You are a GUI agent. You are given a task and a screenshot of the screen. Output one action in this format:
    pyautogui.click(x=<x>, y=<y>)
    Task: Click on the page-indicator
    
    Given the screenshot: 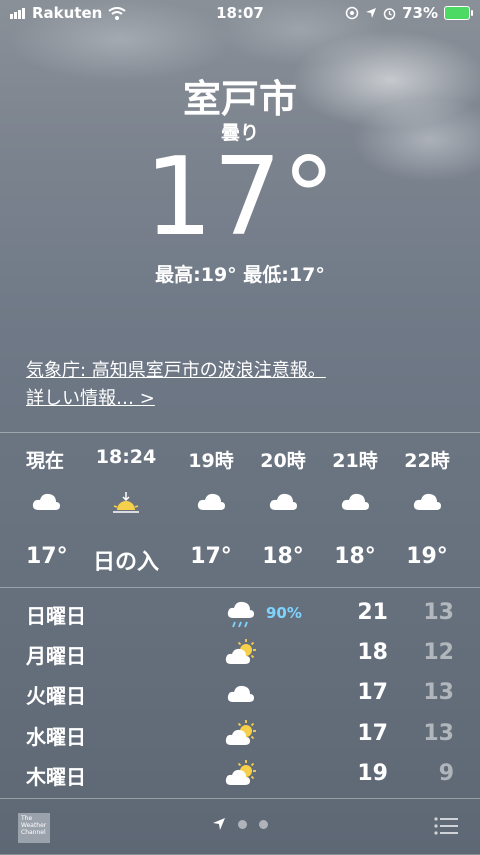 What is the action you would take?
    pyautogui.click(x=240, y=824)
    